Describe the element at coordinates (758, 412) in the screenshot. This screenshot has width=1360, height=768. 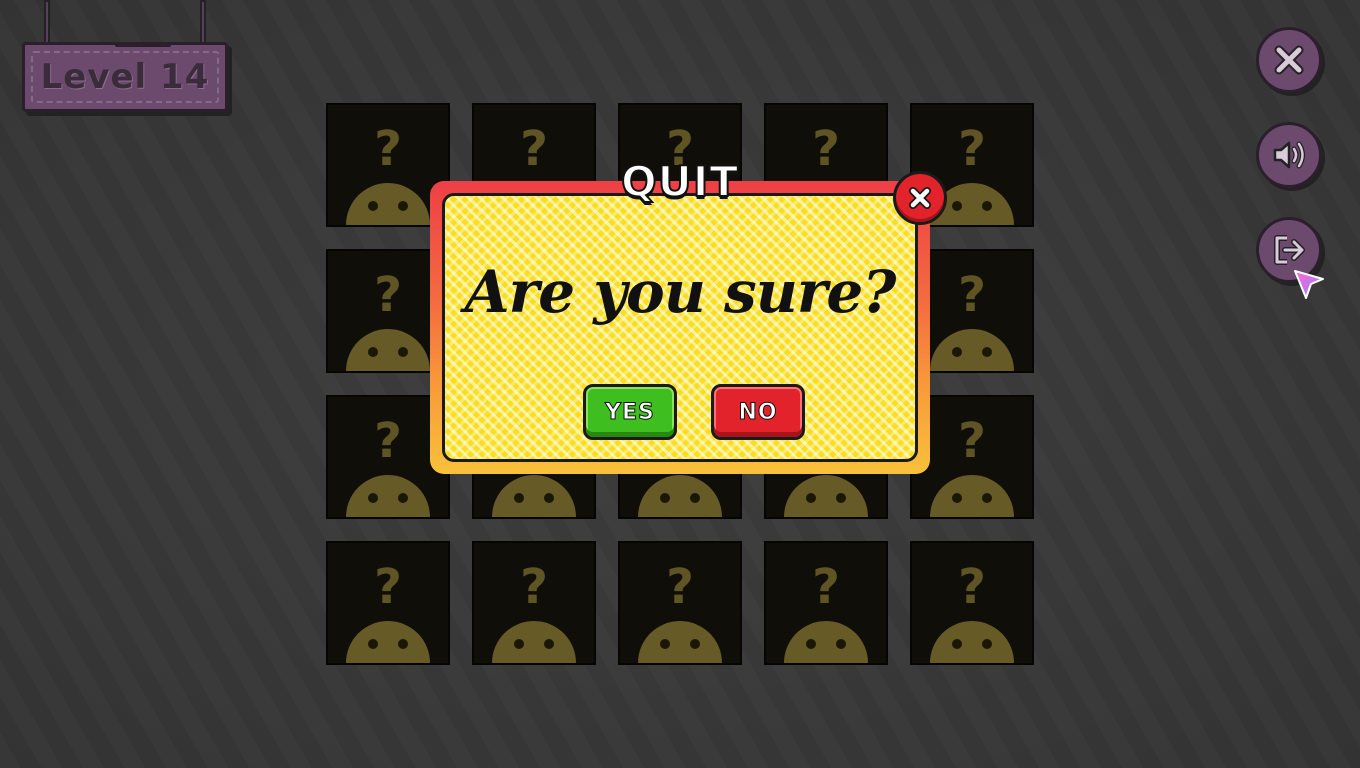
I see `no-button: NO` at that location.